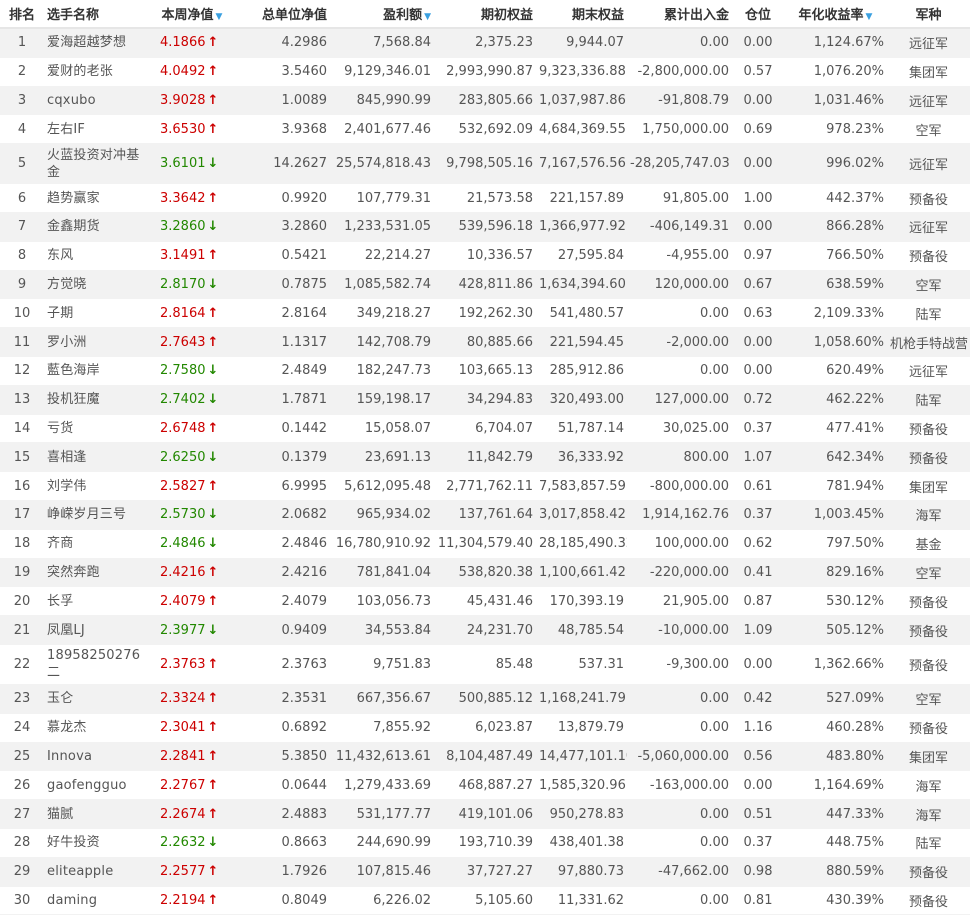 The width and height of the screenshot is (970, 915). What do you see at coordinates (835, 872) in the screenshot?
I see `annual-return-cell: 880.59%` at bounding box center [835, 872].